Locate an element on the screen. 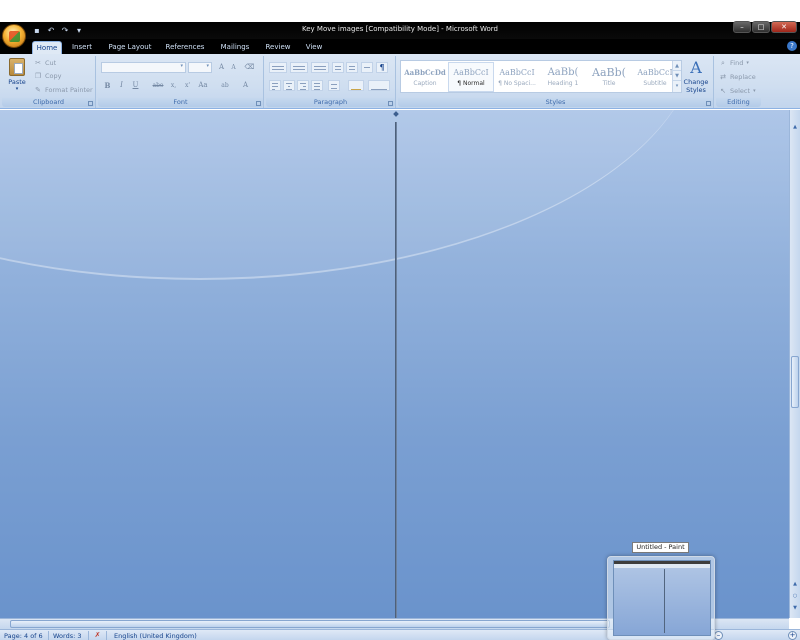 This screenshot has width=800, height=640. clipboard-icon is located at coordinates (17, 67).